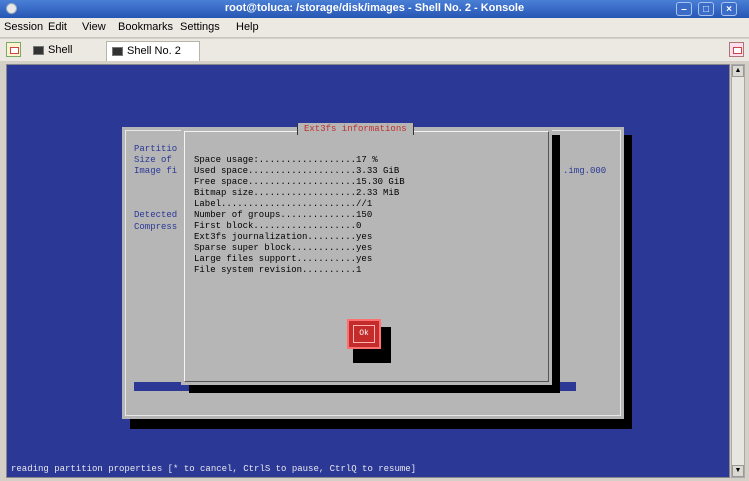 The width and height of the screenshot is (749, 481). Describe the element at coordinates (585, 171) in the screenshot. I see `bg-image-name: .img.000` at that location.